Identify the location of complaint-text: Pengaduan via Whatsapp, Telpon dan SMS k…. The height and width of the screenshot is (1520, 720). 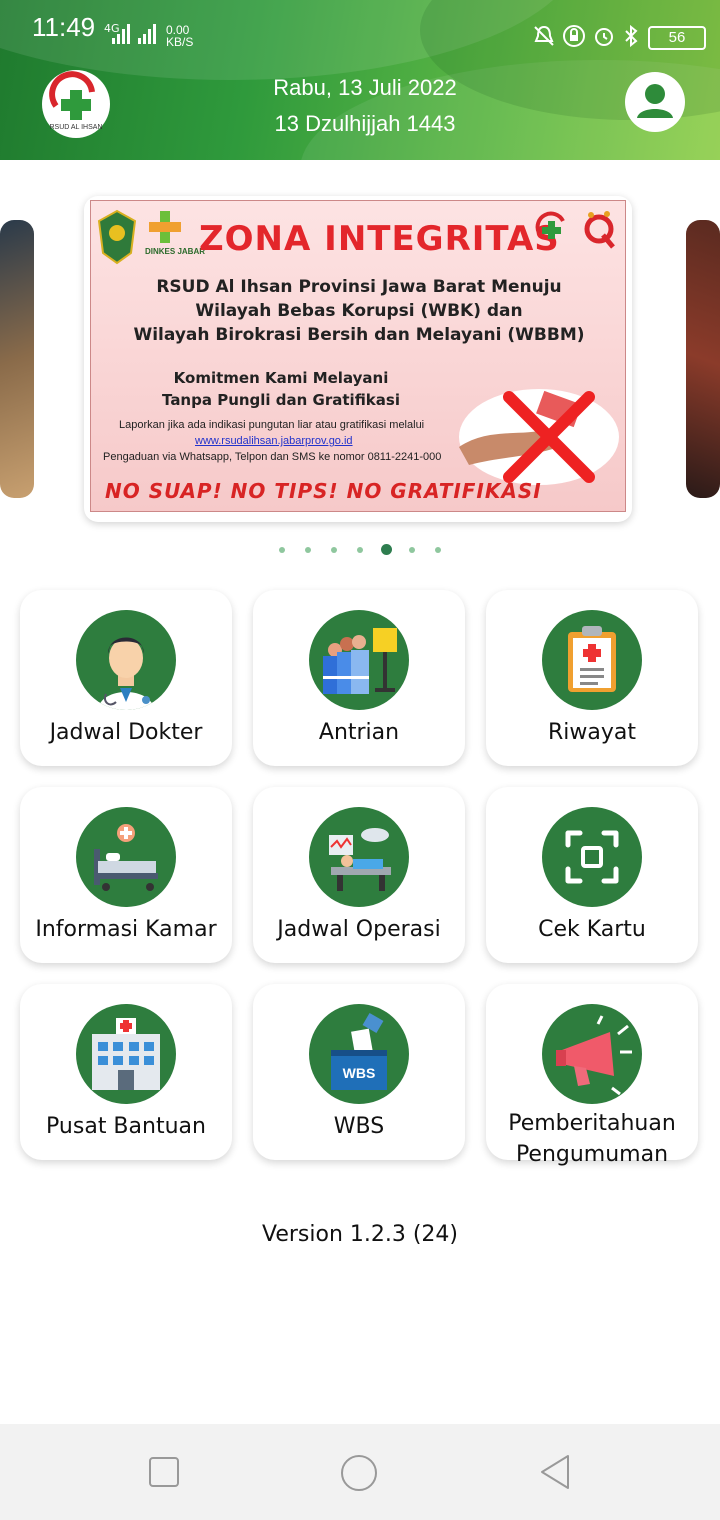
(272, 457).